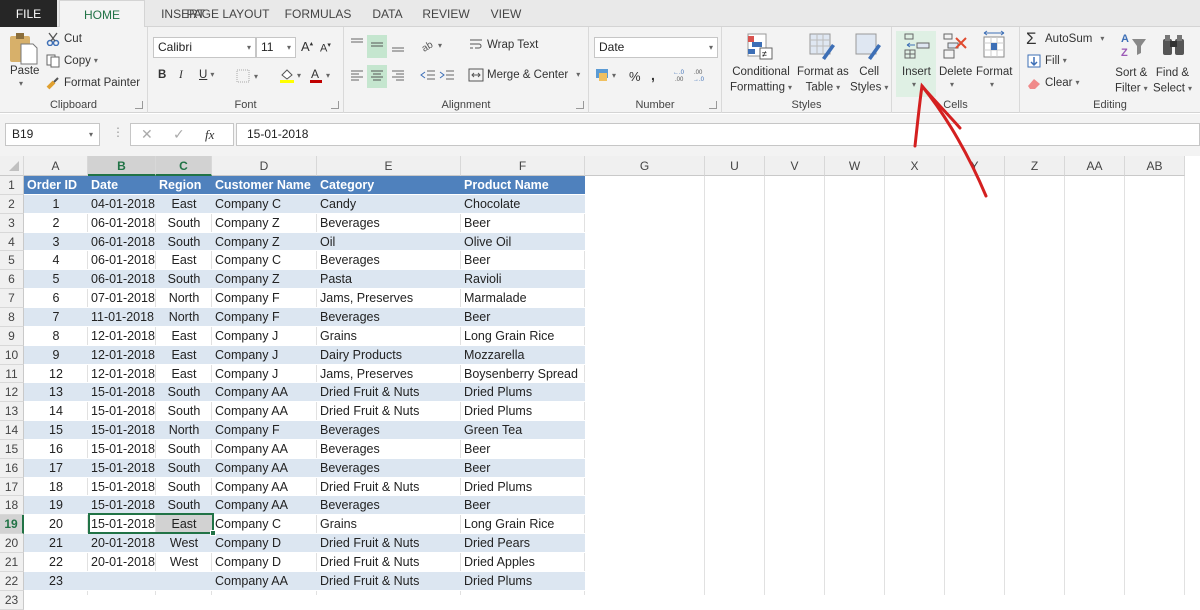 This screenshot has height=610, width=1200. I want to click on cell: Company C, so click(264, 524).